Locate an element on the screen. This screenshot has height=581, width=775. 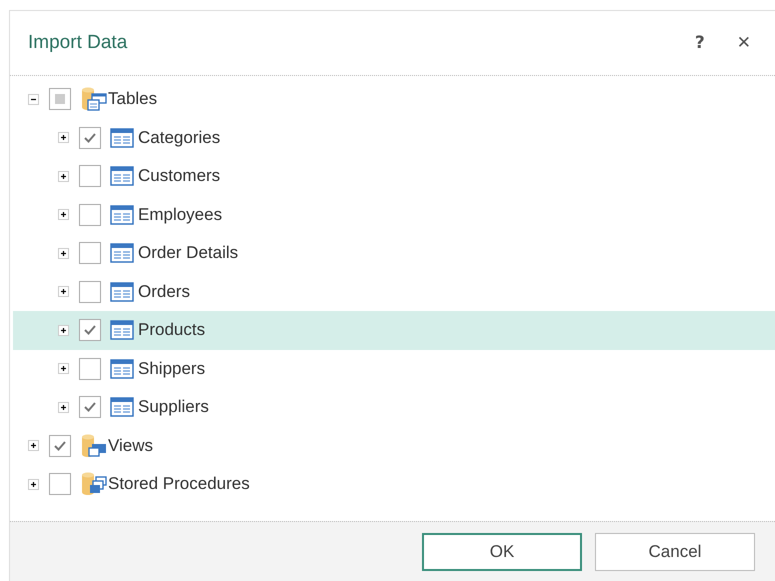
tree-item-label: Products is located at coordinates (172, 330).